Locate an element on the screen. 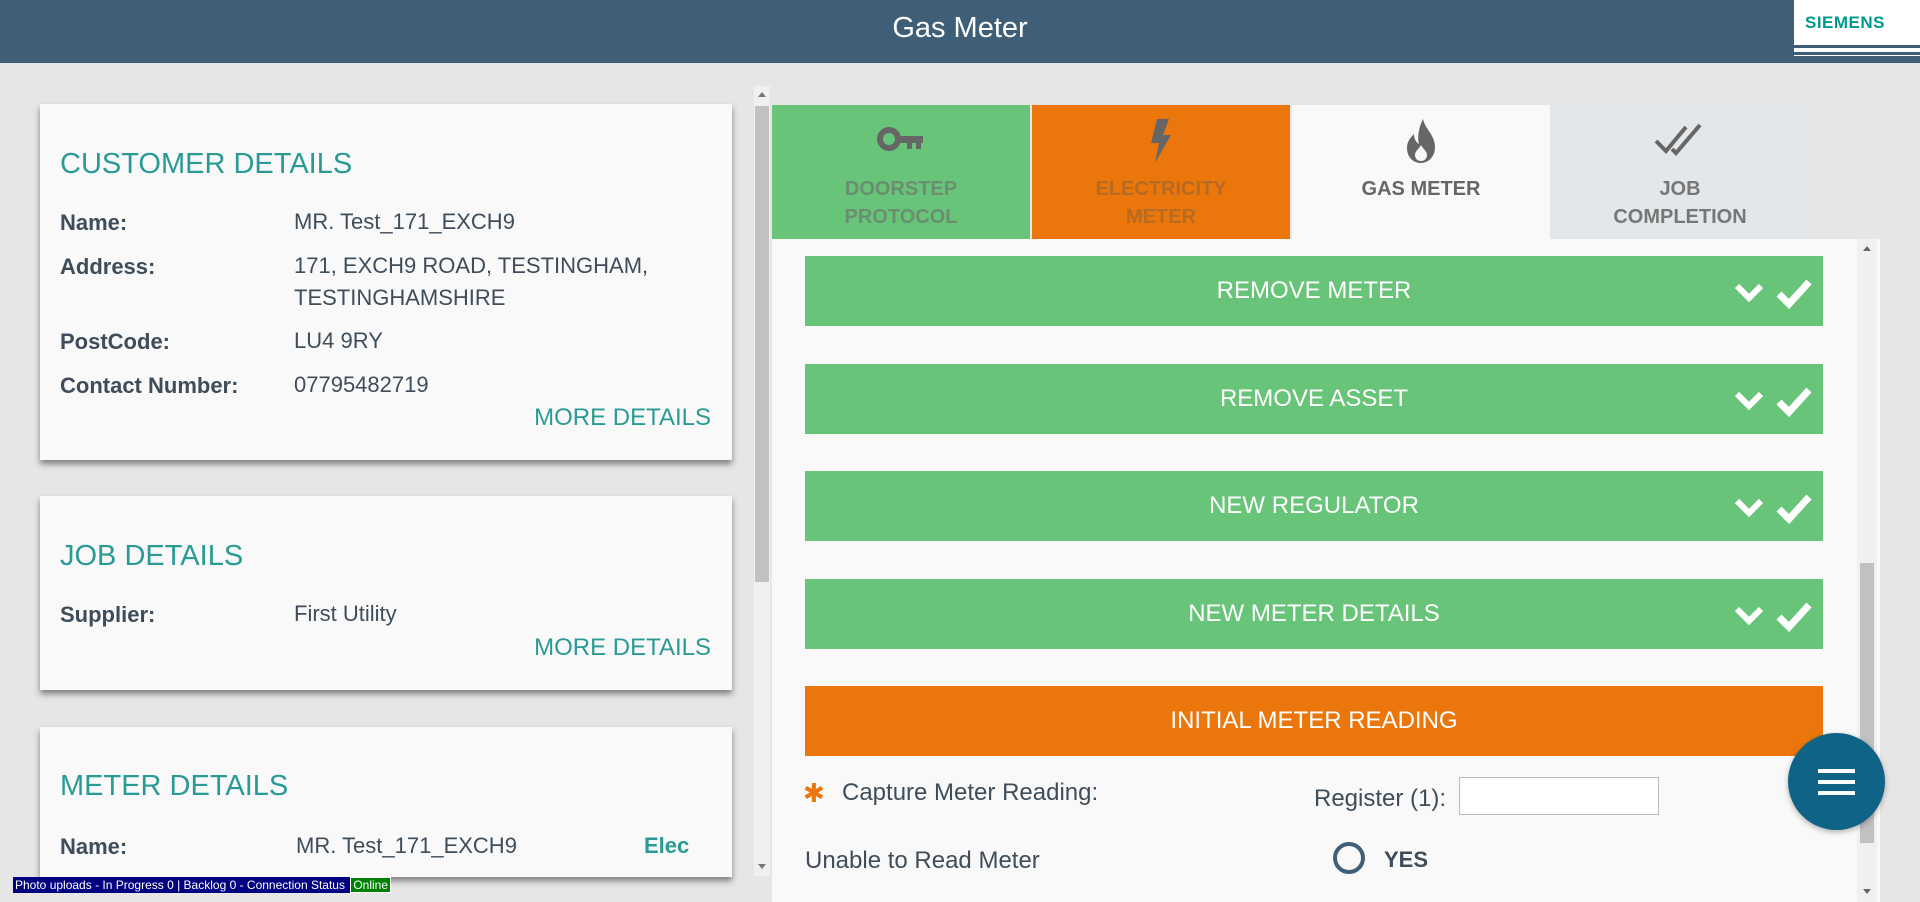  left-scrollbar-thumb is located at coordinates (762, 344).